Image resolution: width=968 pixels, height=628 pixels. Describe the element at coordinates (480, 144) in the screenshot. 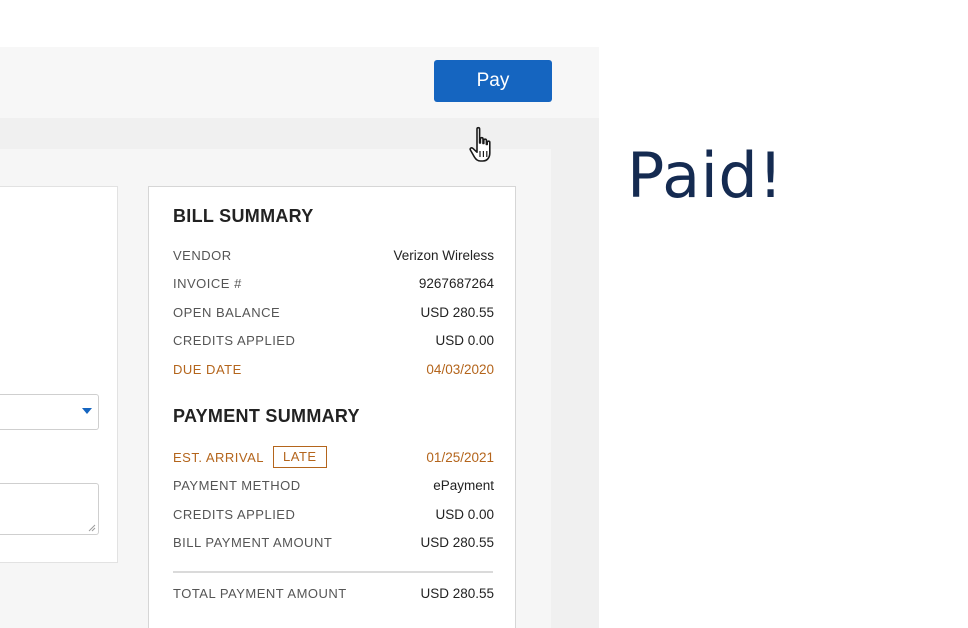

I see `hand-pointer-icon` at that location.